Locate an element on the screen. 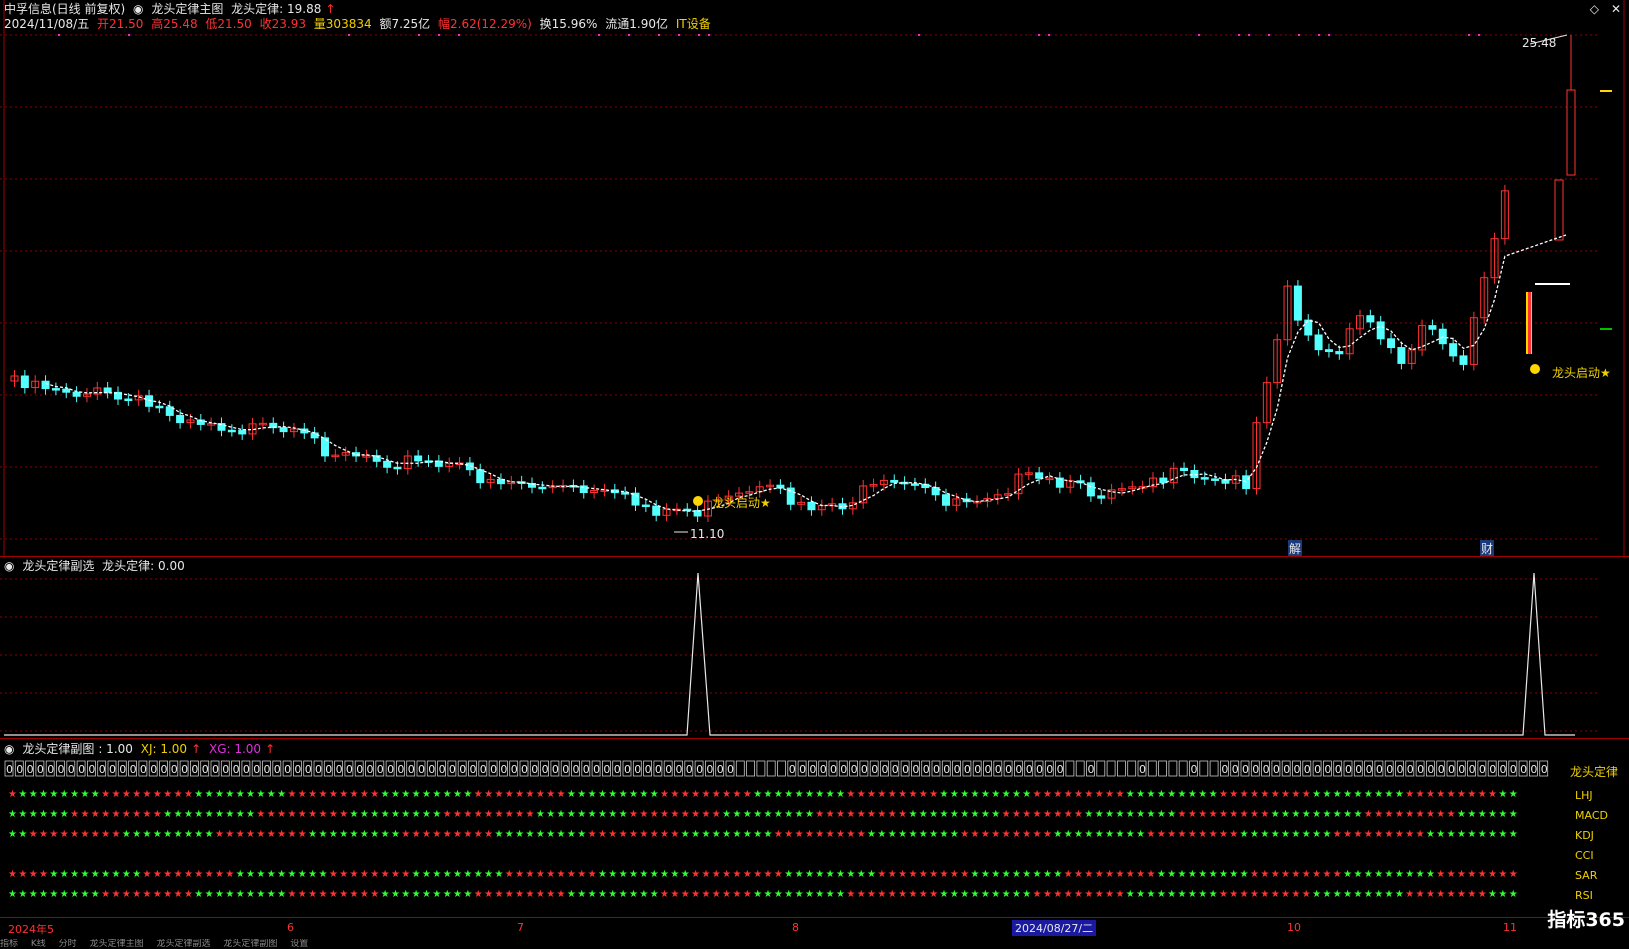  tab-sub2: 龙头定律副图 is located at coordinates (250, 944).